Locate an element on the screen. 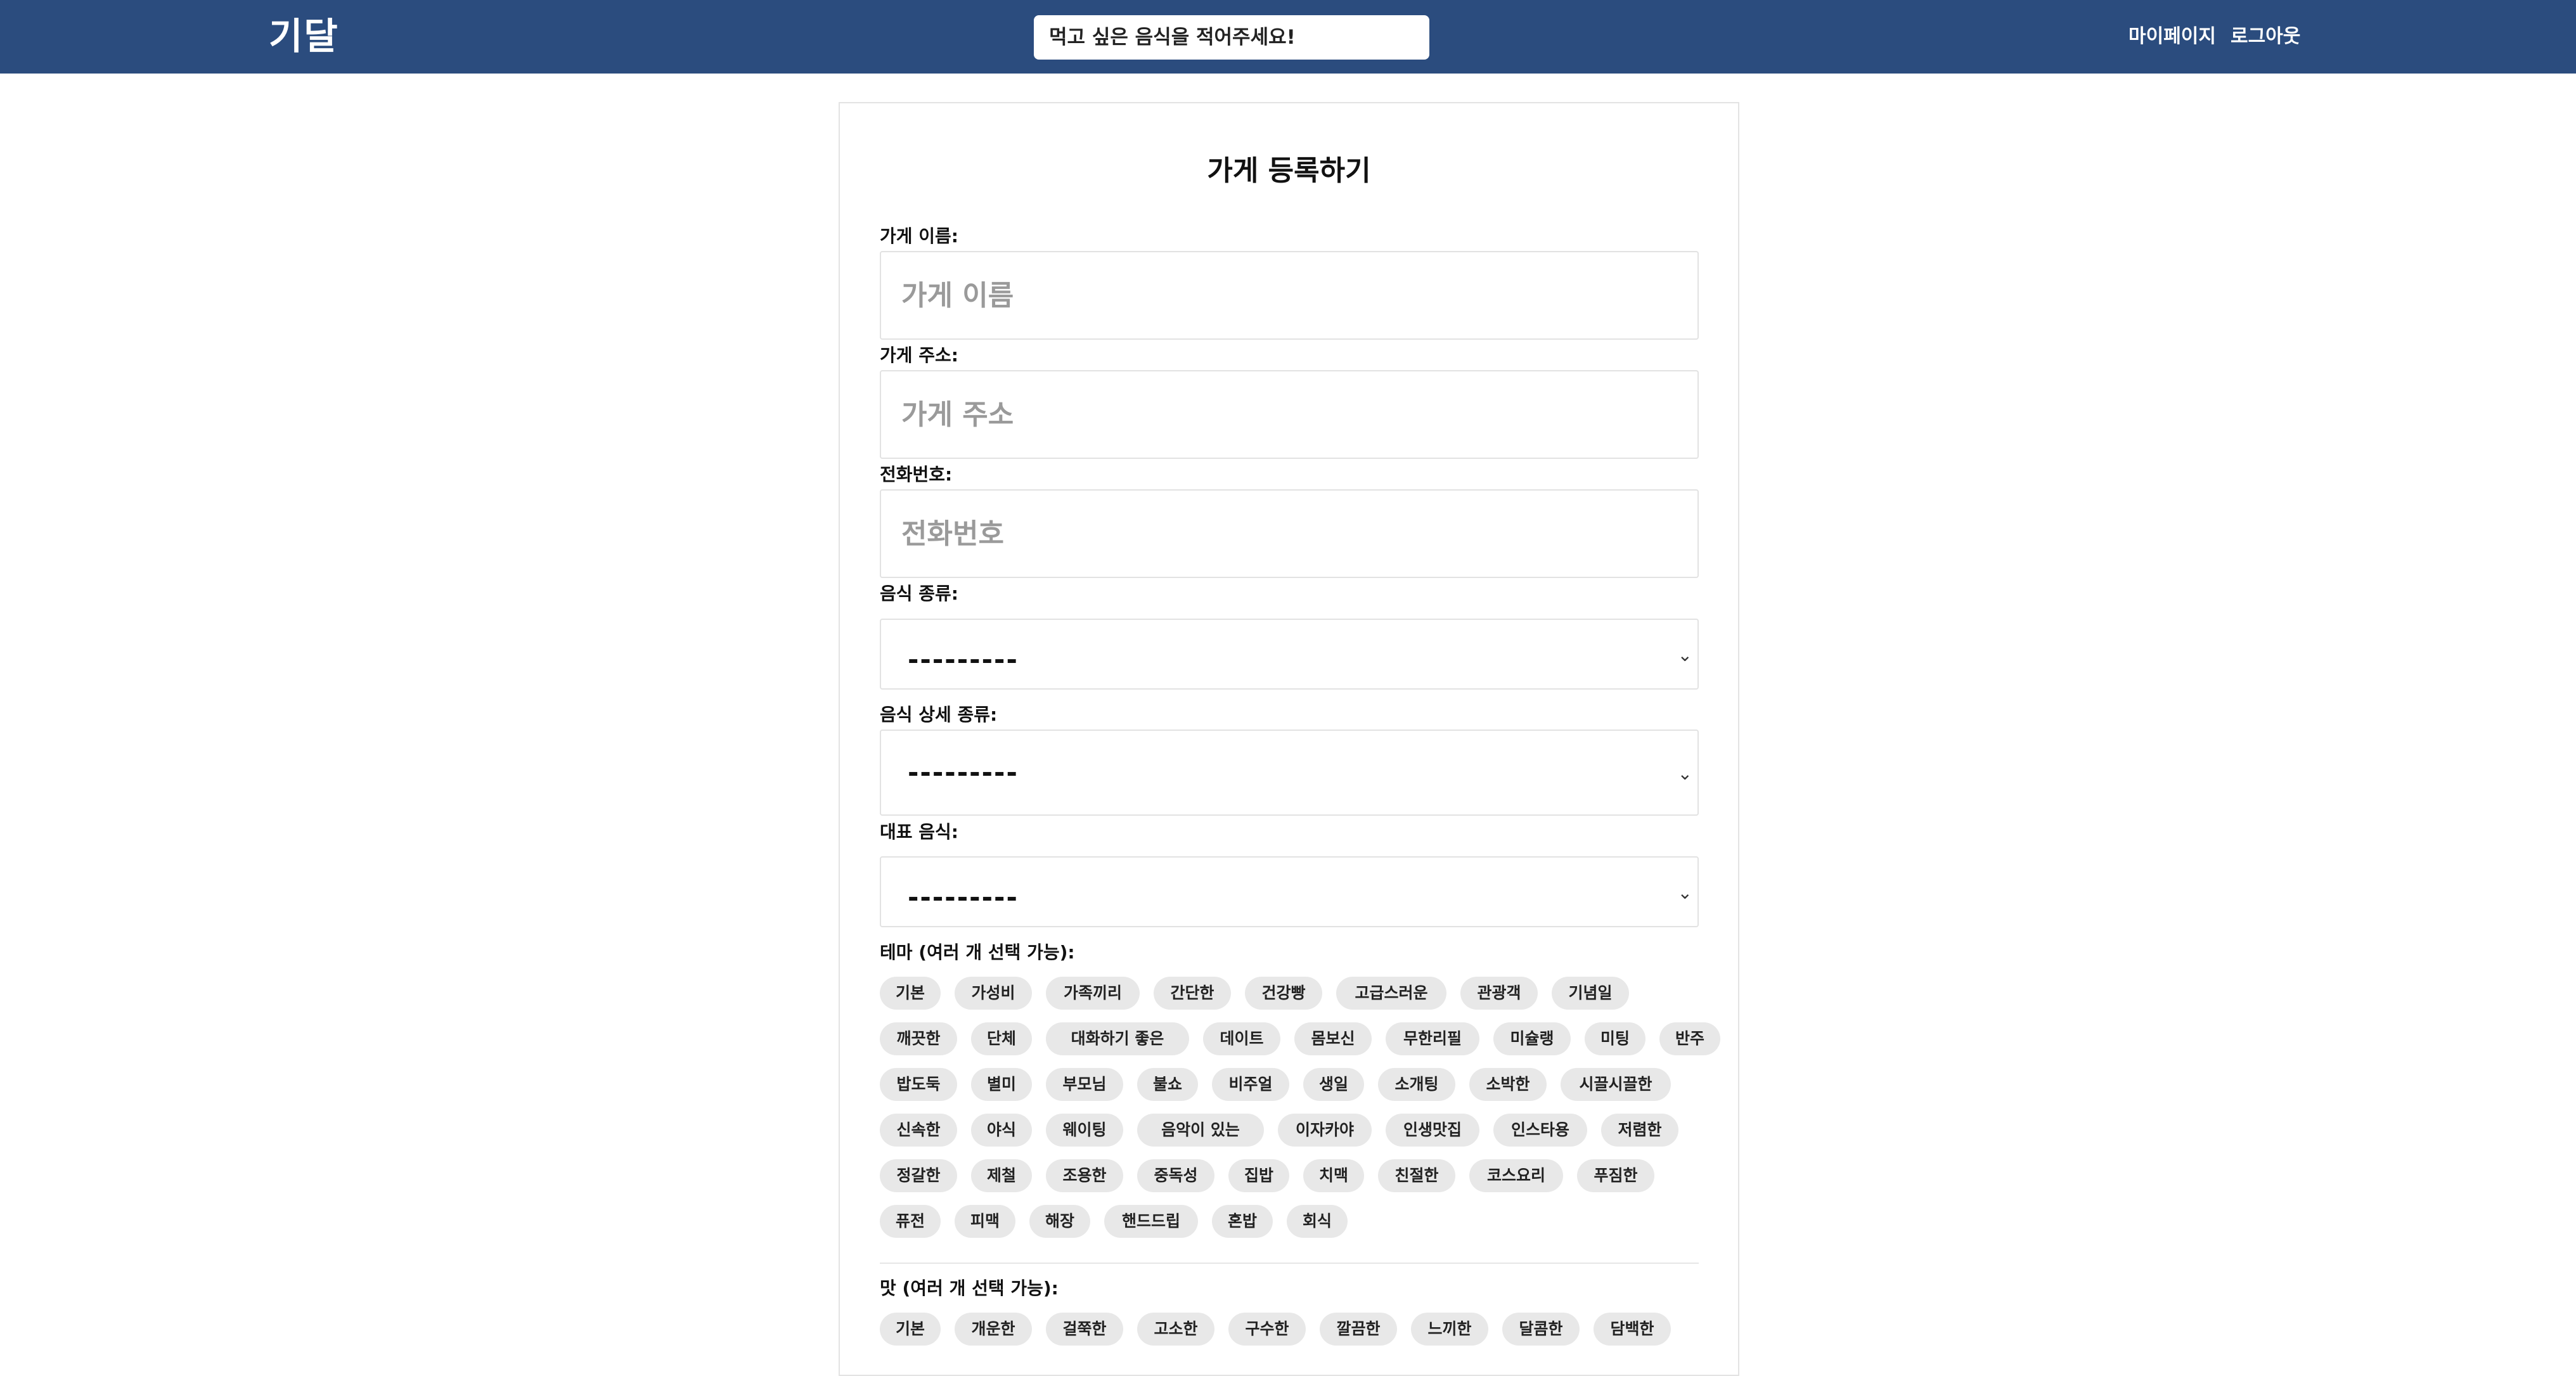  theme-chip: 신속한 is located at coordinates (918, 1130).